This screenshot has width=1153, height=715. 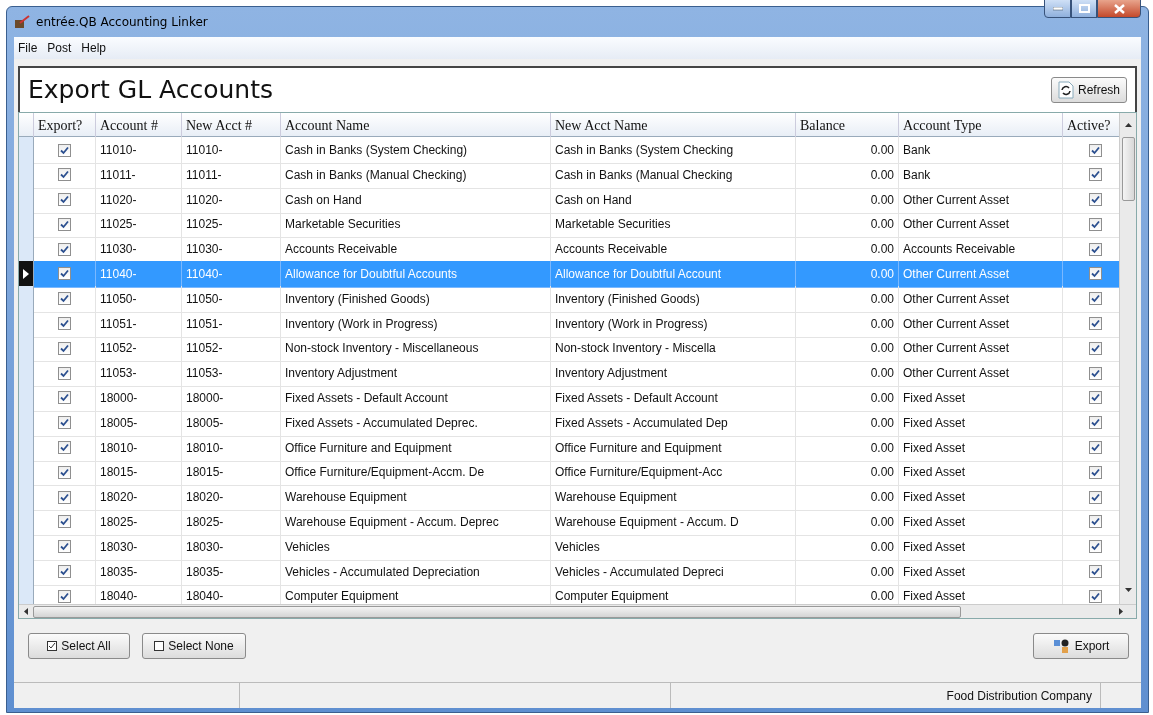 What do you see at coordinates (416, 125) in the screenshot?
I see `column-header: Account Name` at bounding box center [416, 125].